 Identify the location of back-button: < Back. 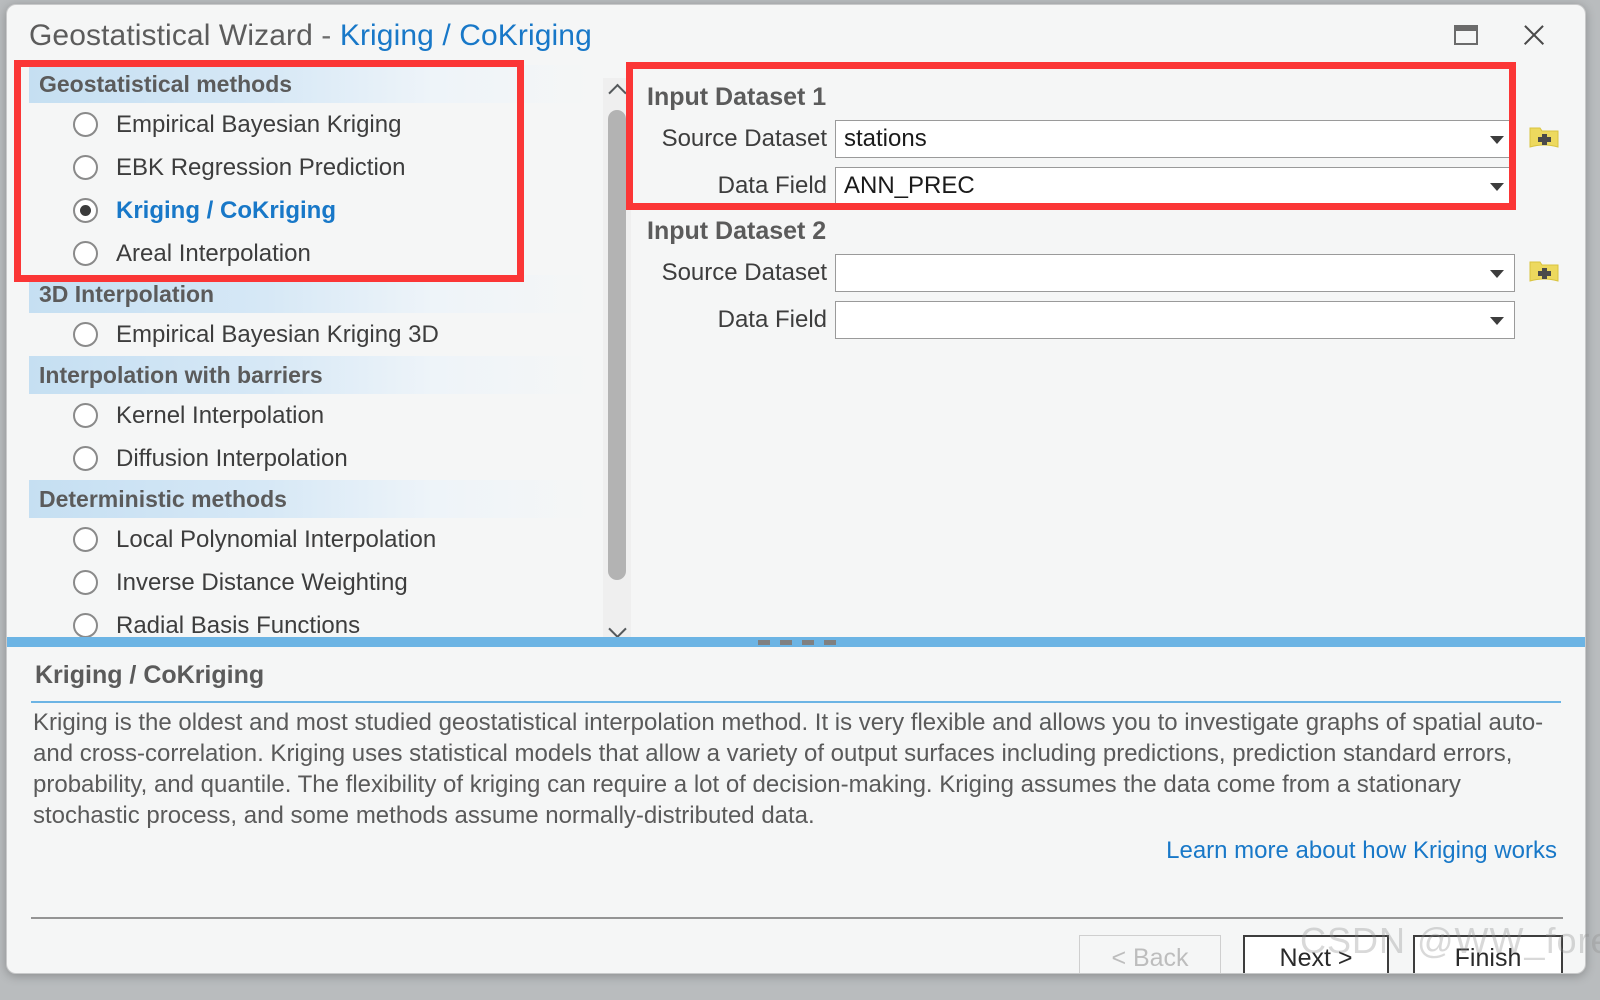
(1150, 954).